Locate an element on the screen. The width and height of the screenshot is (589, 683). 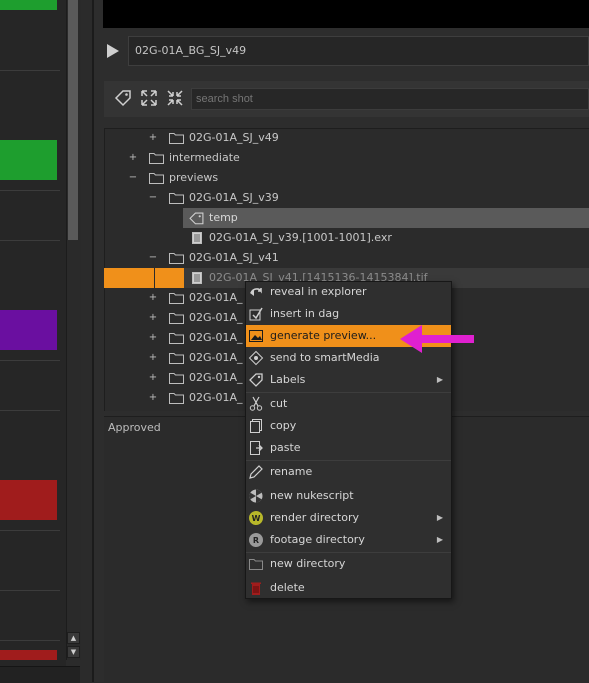
scroll-down-icon: ▼ is located at coordinates (73, 652).